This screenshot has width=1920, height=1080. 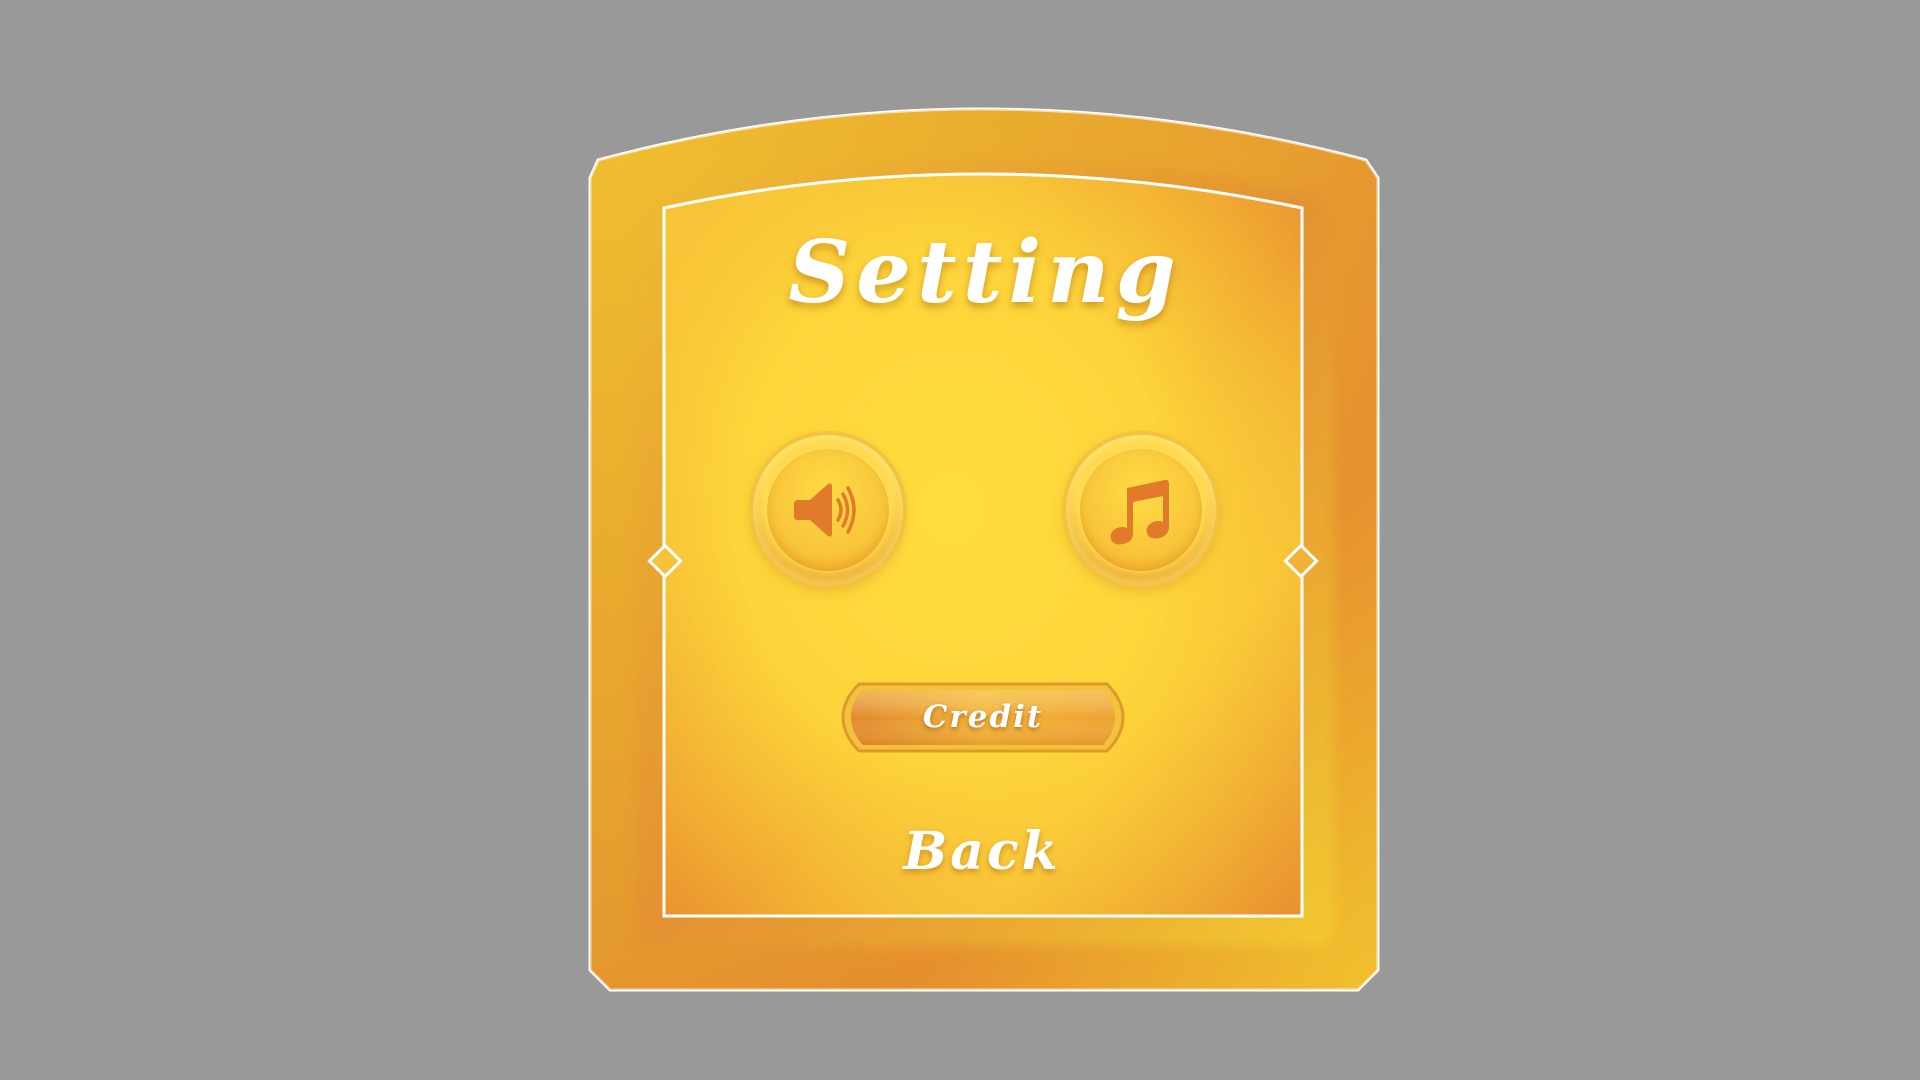 What do you see at coordinates (982, 852) in the screenshot?
I see `back-button: Back` at bounding box center [982, 852].